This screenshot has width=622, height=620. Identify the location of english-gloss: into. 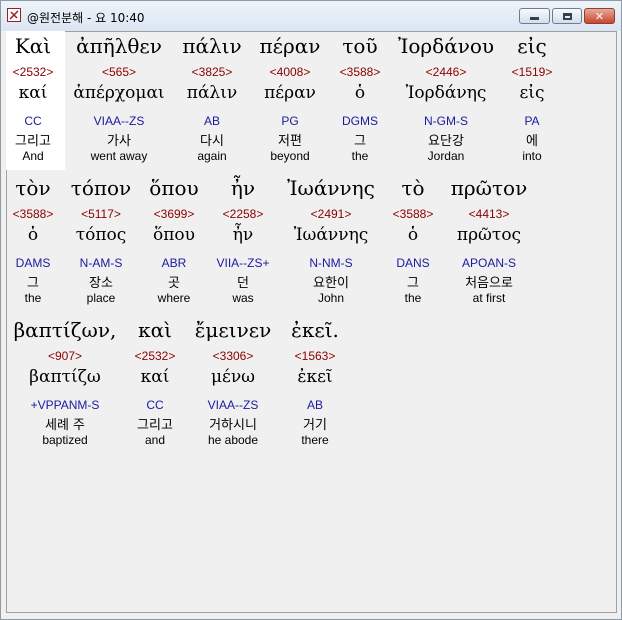
(532, 156).